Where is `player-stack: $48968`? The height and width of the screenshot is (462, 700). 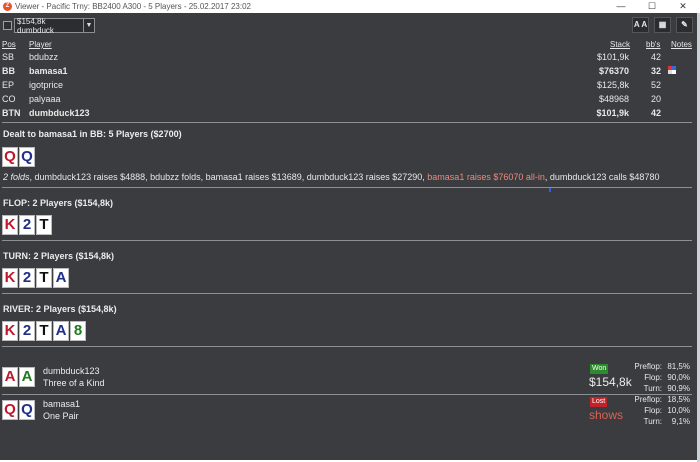 player-stack: $48968 is located at coordinates (613, 99).